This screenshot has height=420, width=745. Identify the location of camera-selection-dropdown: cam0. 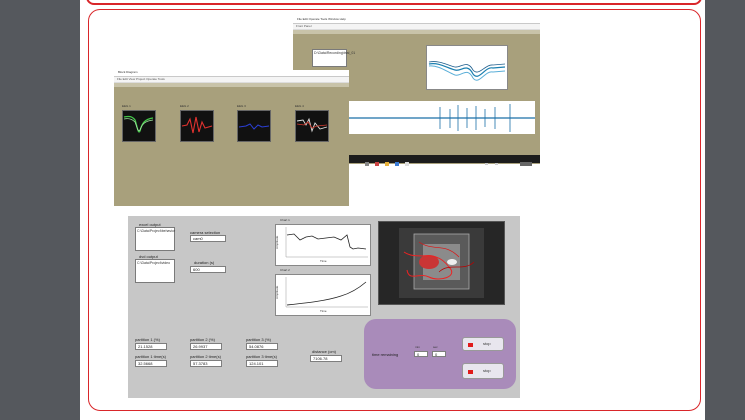
(208, 238).